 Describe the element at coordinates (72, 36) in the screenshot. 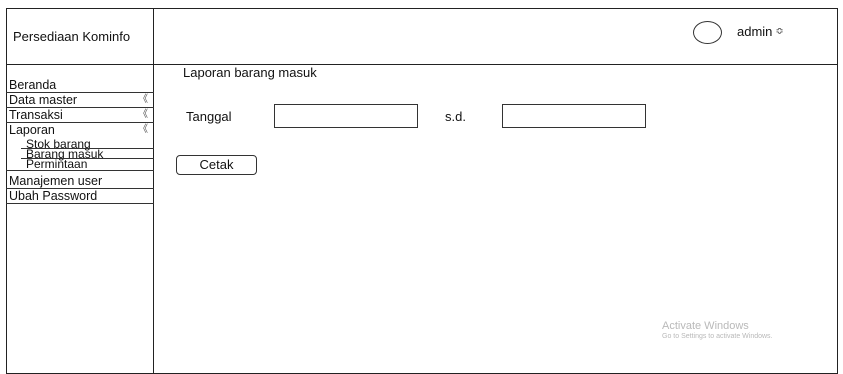

I see `app-title: Persediaan Kominfo` at that location.